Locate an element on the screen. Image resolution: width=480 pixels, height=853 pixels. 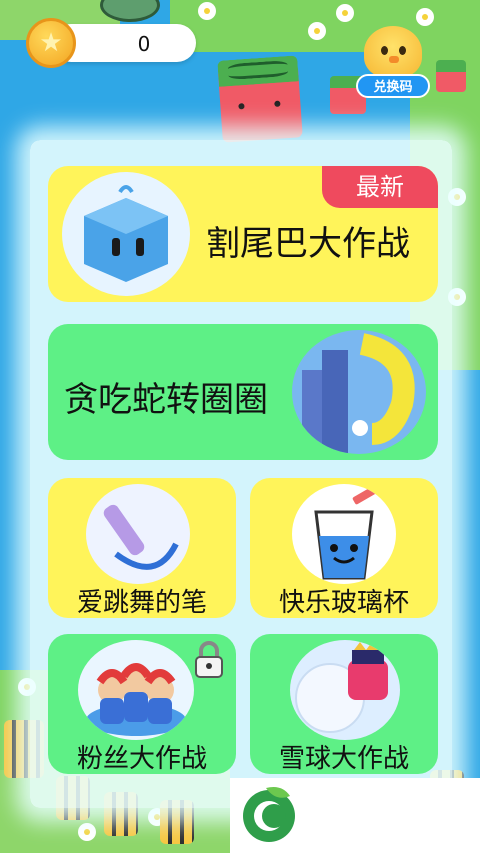
game-card-dancing-pen: 爱跳舞的笔 is located at coordinates (142, 548).